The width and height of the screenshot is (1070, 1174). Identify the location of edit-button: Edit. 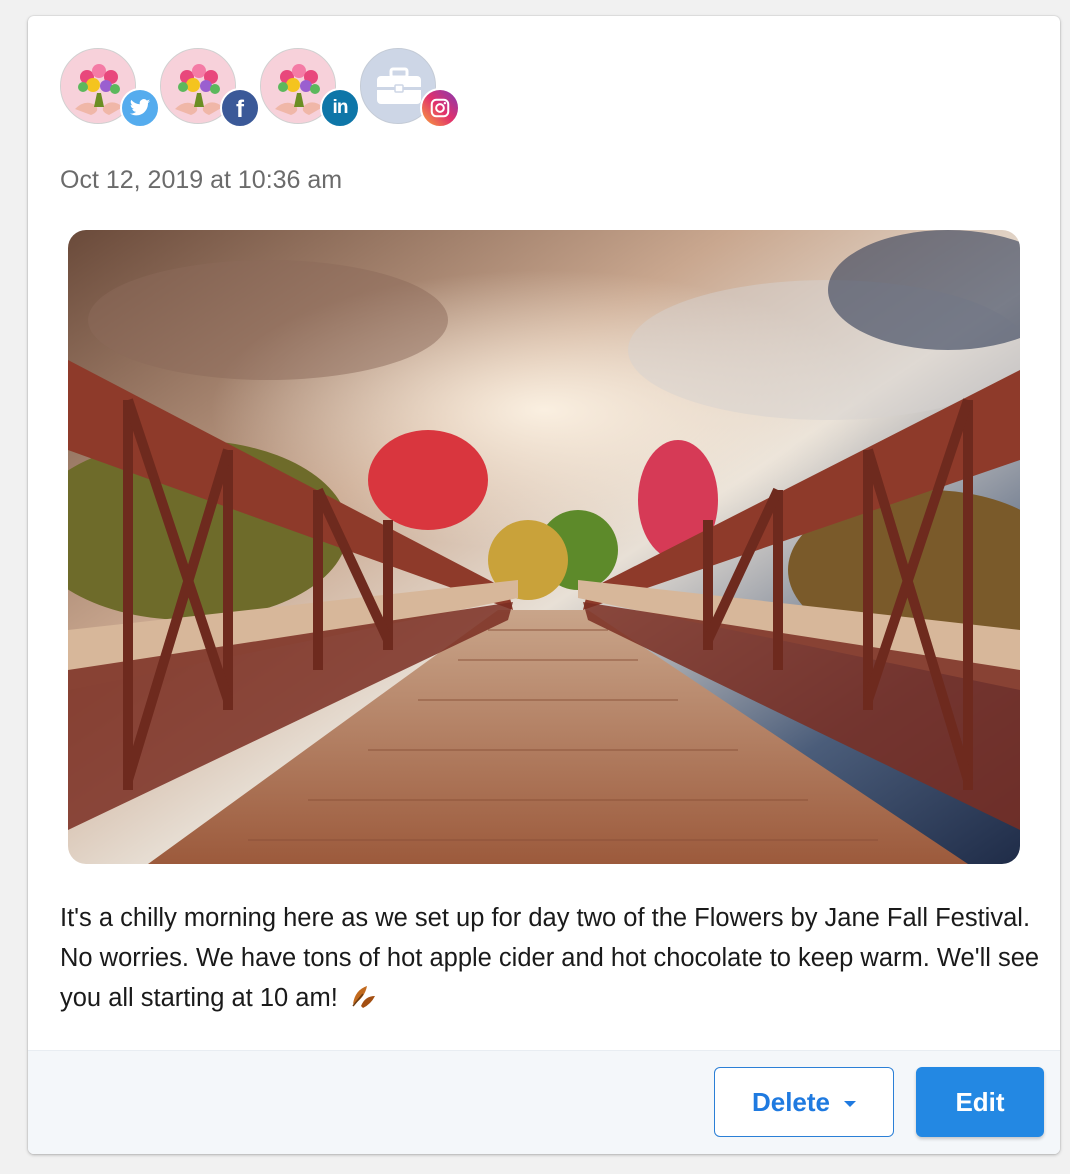
(980, 1102).